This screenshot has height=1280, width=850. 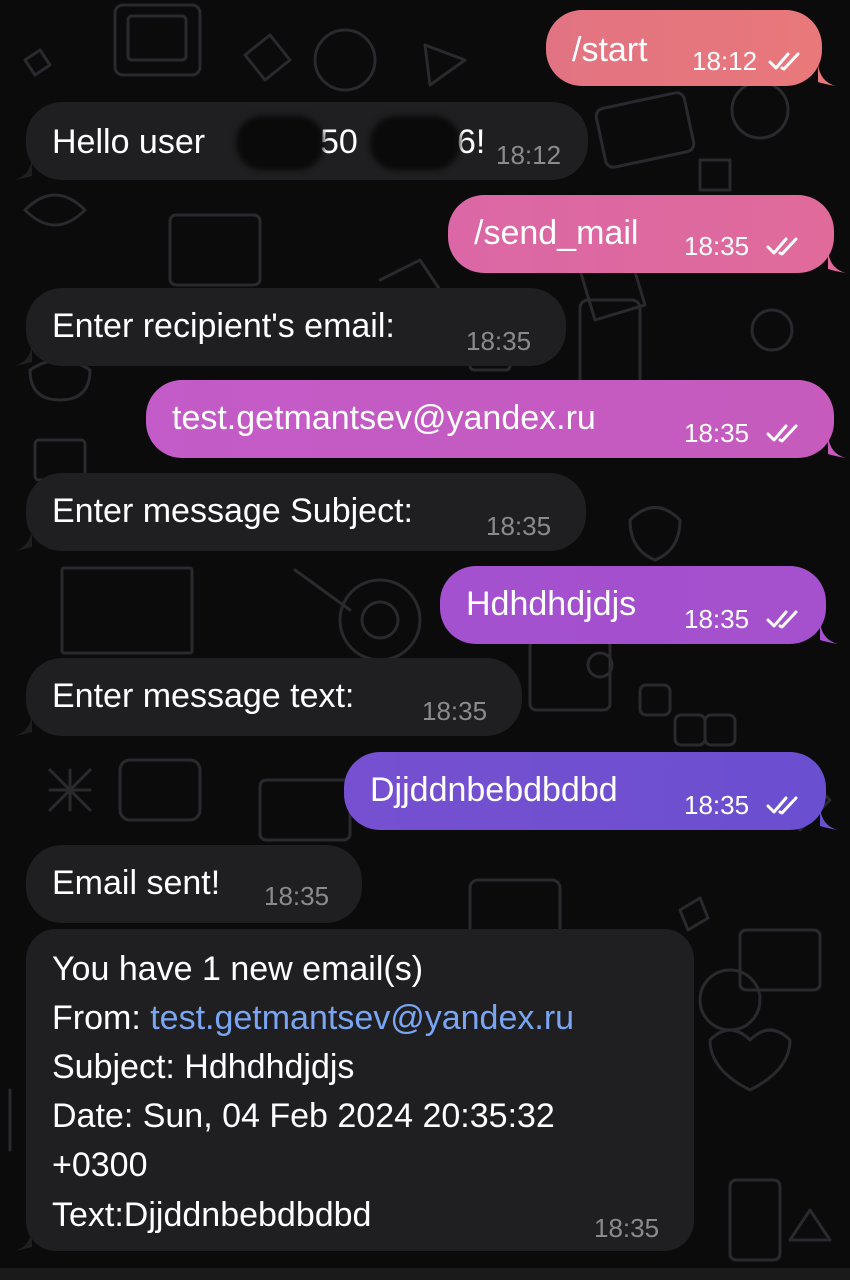 I want to click on message-text: Enter message Subject:, so click(x=232, y=511).